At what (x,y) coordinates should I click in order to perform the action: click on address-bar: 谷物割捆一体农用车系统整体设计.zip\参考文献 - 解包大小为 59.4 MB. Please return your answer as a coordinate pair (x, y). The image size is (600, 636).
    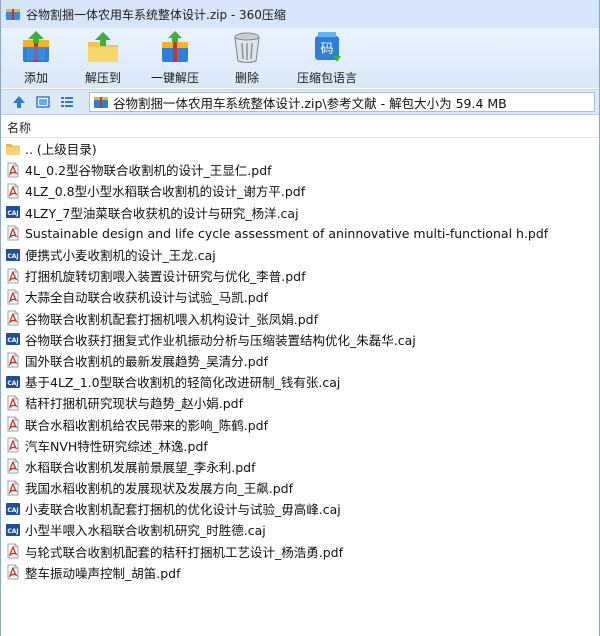
    Looking at the image, I should click on (300, 102).